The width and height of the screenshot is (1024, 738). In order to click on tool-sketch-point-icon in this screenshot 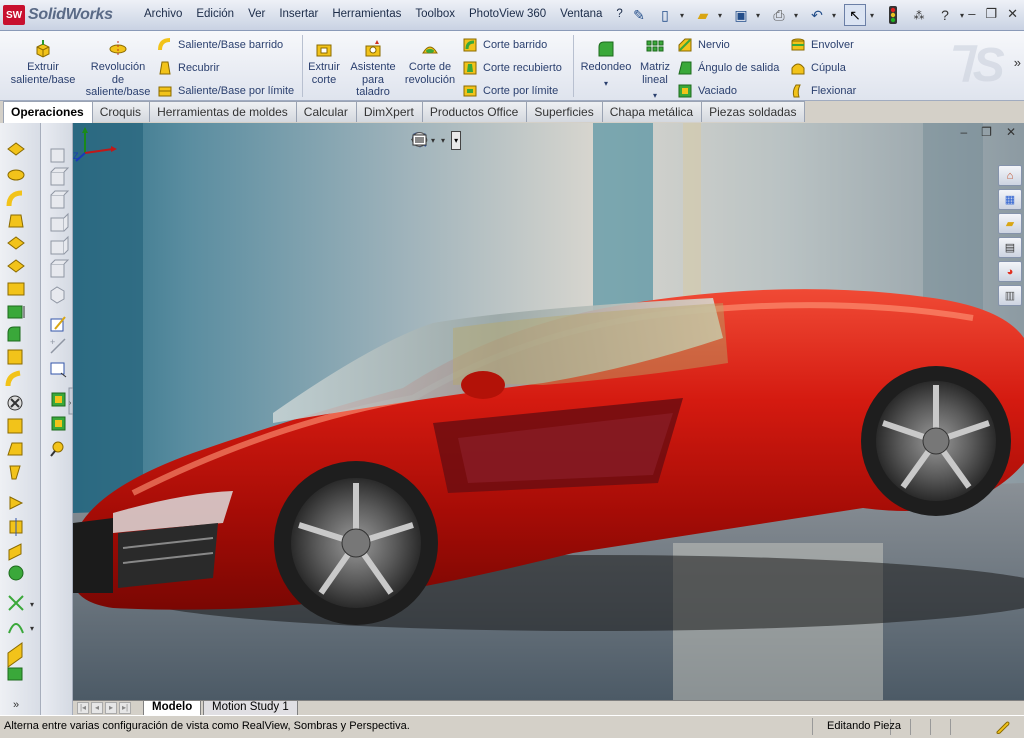, I will do `click(16, 603)`.